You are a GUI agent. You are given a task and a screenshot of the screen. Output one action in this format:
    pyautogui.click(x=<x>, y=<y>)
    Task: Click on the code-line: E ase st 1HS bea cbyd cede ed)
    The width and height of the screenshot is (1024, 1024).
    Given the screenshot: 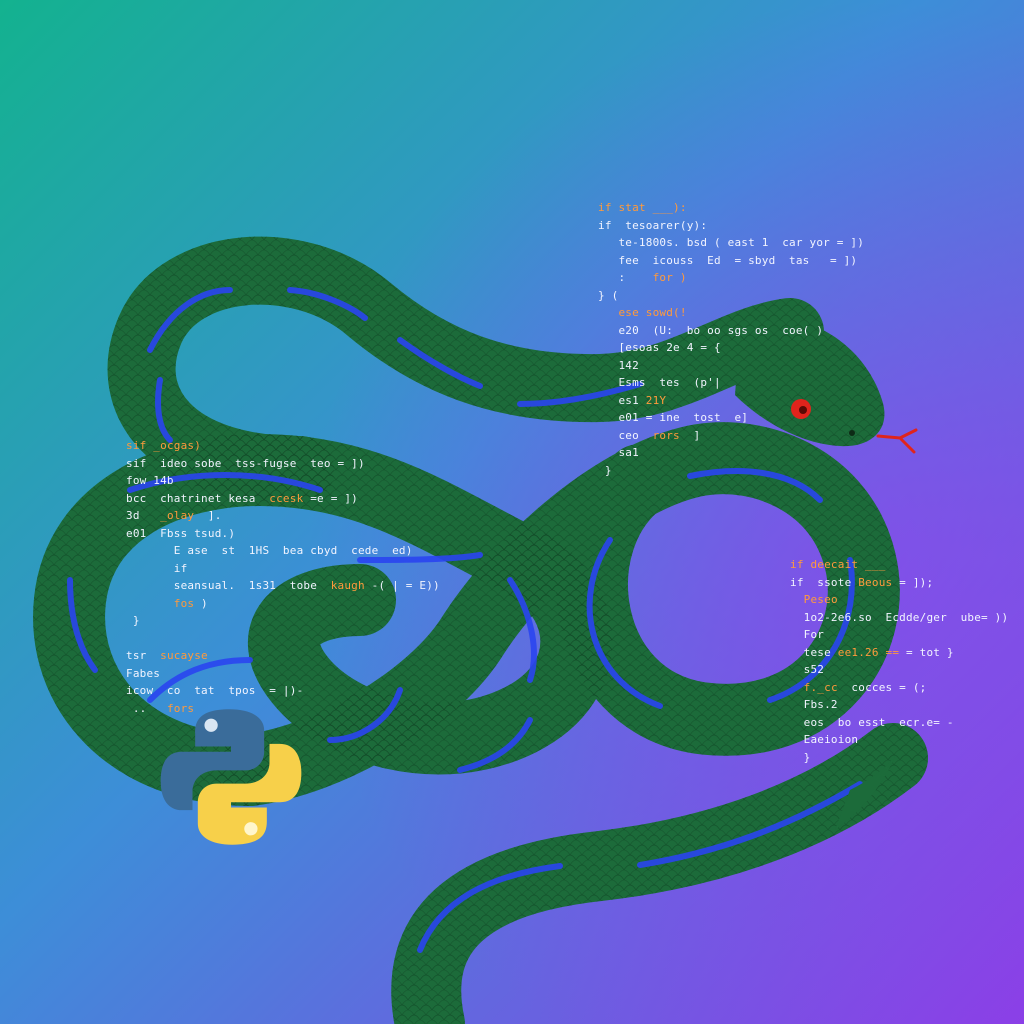 What is the action you would take?
    pyautogui.click(x=283, y=551)
    